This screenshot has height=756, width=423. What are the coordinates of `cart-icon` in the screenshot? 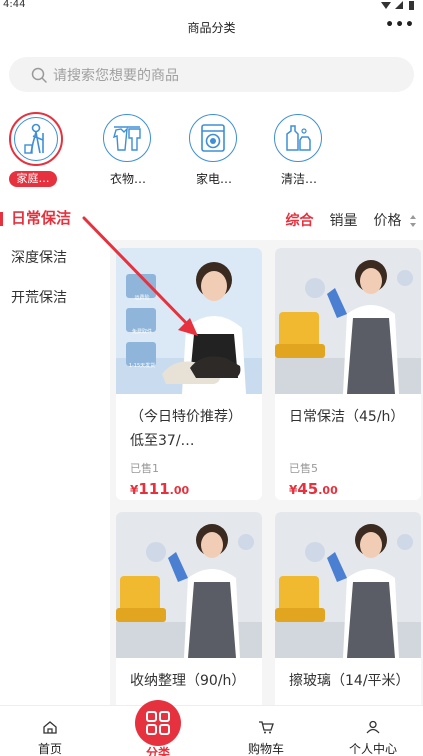 It's located at (266, 727).